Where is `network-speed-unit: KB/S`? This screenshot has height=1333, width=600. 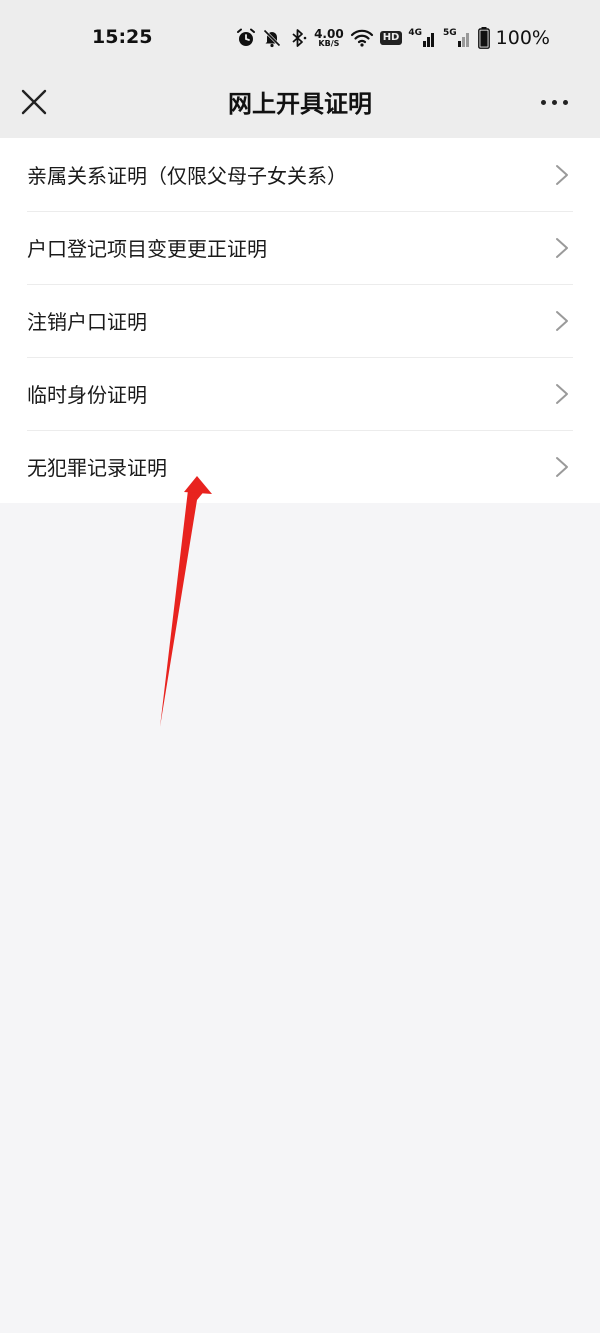
network-speed-unit: KB/S is located at coordinates (329, 43).